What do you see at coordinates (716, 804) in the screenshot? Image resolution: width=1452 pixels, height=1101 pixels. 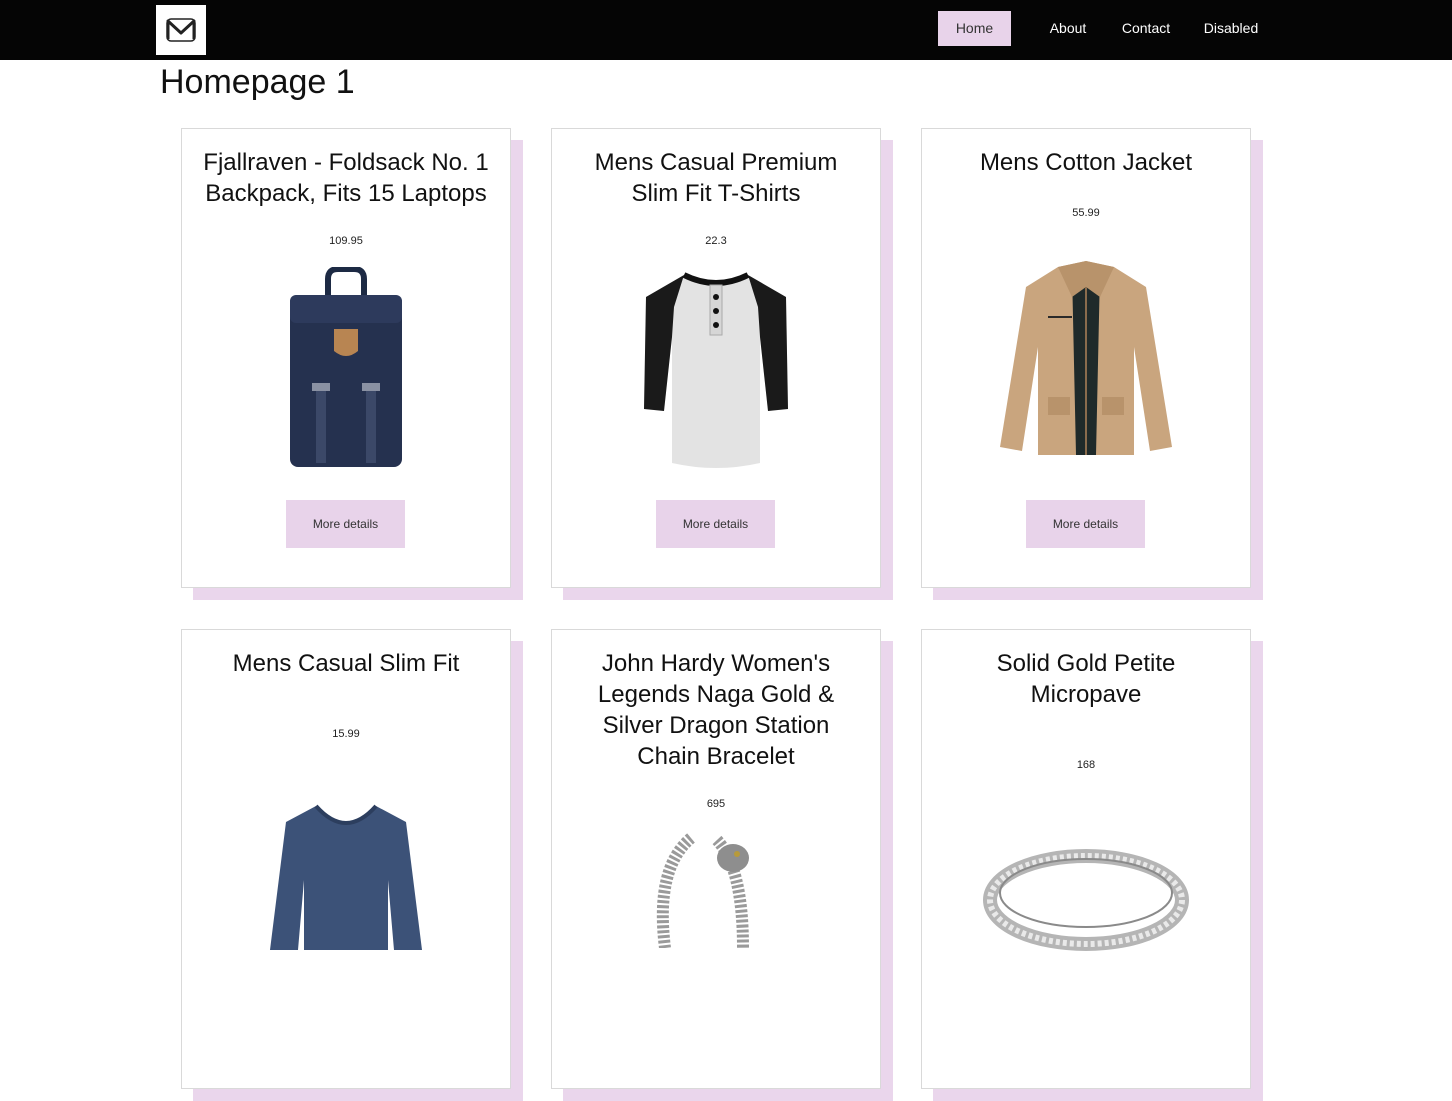 I see `product-price: 695` at bounding box center [716, 804].